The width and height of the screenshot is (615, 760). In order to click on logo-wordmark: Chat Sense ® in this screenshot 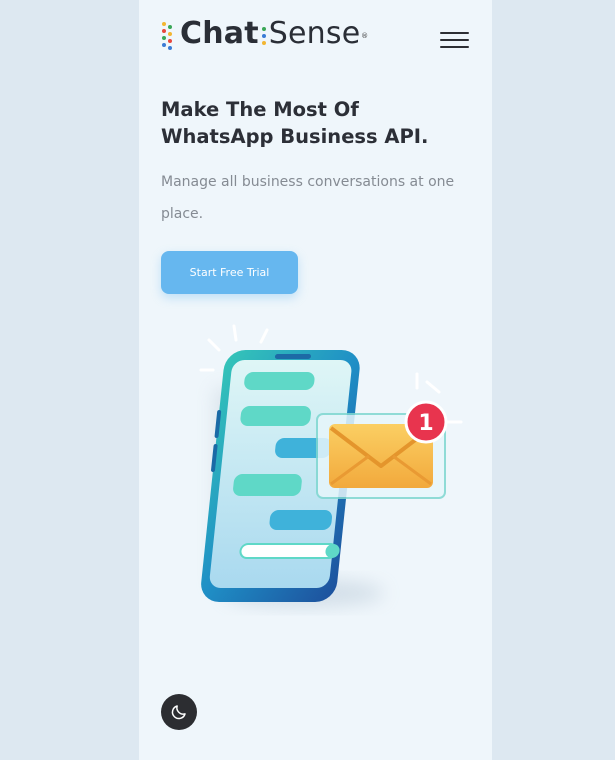, I will do `click(274, 34)`.